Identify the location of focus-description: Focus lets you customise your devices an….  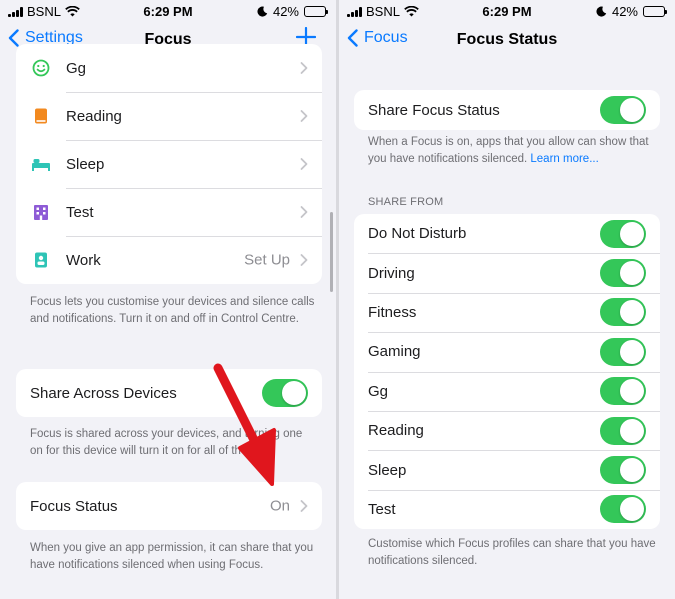
(172, 310).